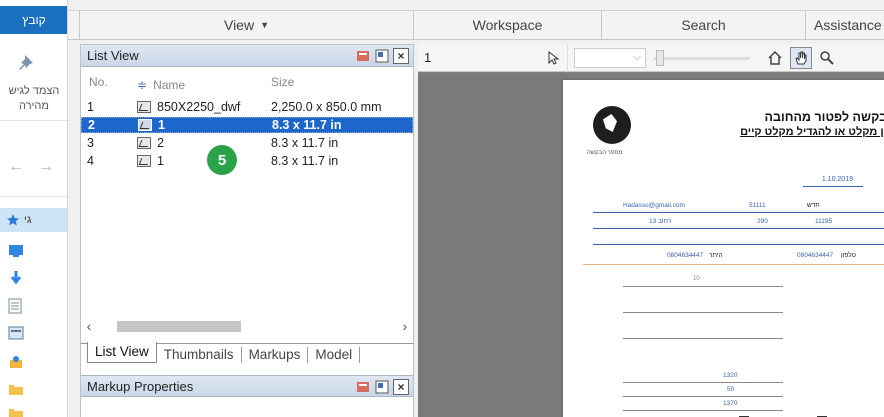  I want to click on list-header: No. ≑ Name Size, so click(247, 85).